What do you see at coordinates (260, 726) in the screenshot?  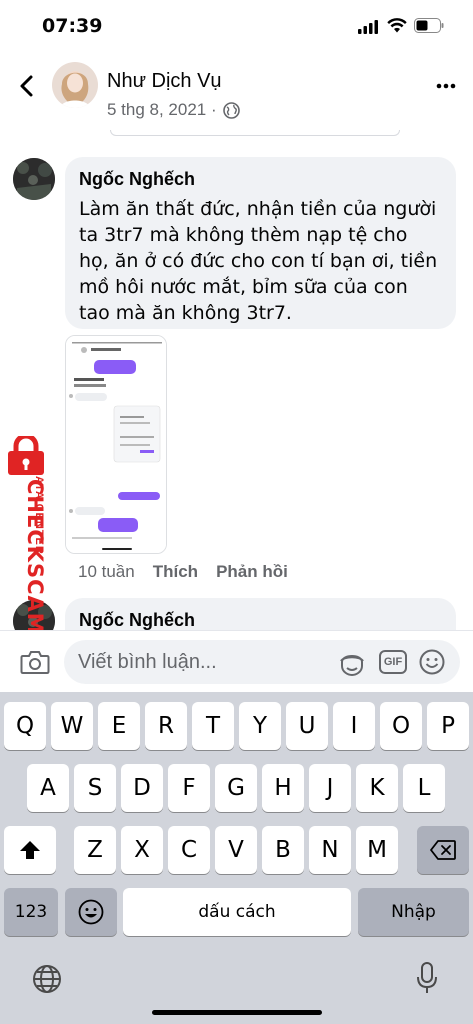 I see `key-y: Y` at bounding box center [260, 726].